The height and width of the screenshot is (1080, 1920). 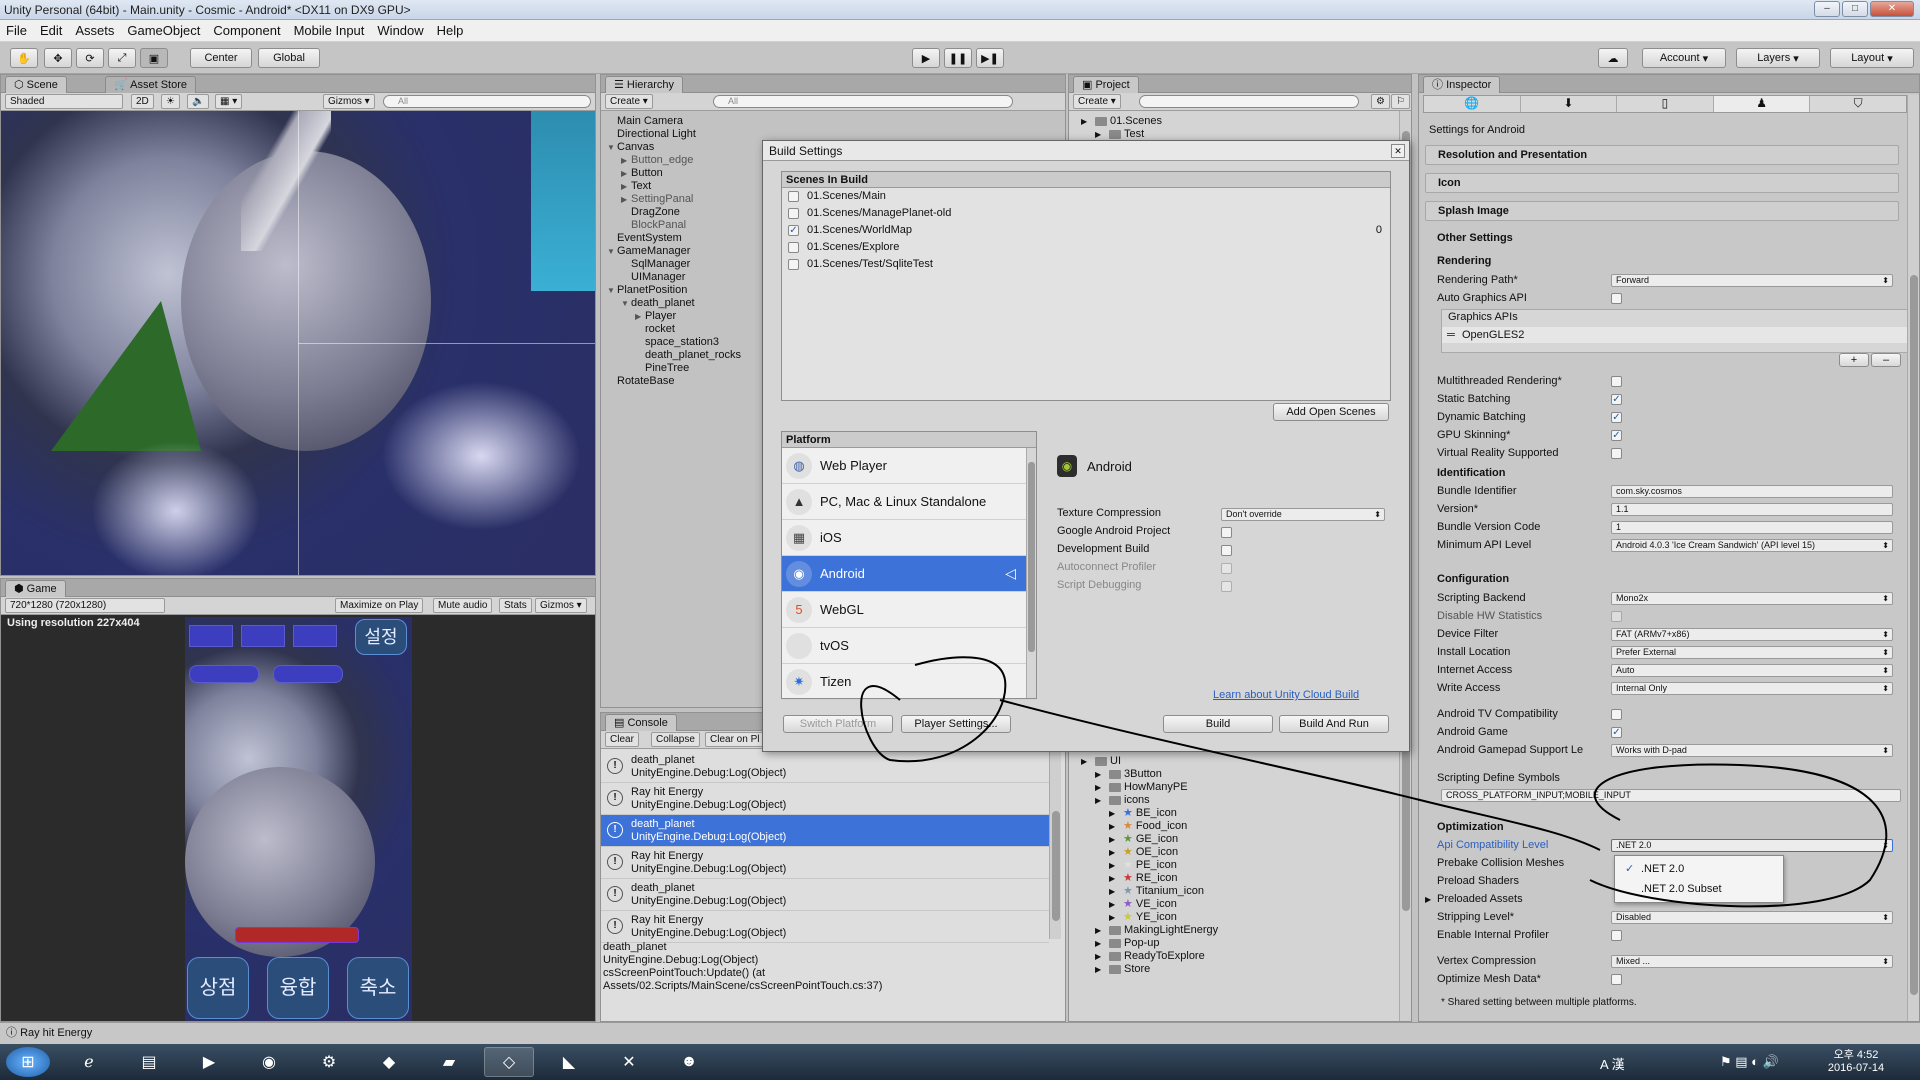 I want to click on hierarchy-item: DragZone, so click(x=679, y=212).